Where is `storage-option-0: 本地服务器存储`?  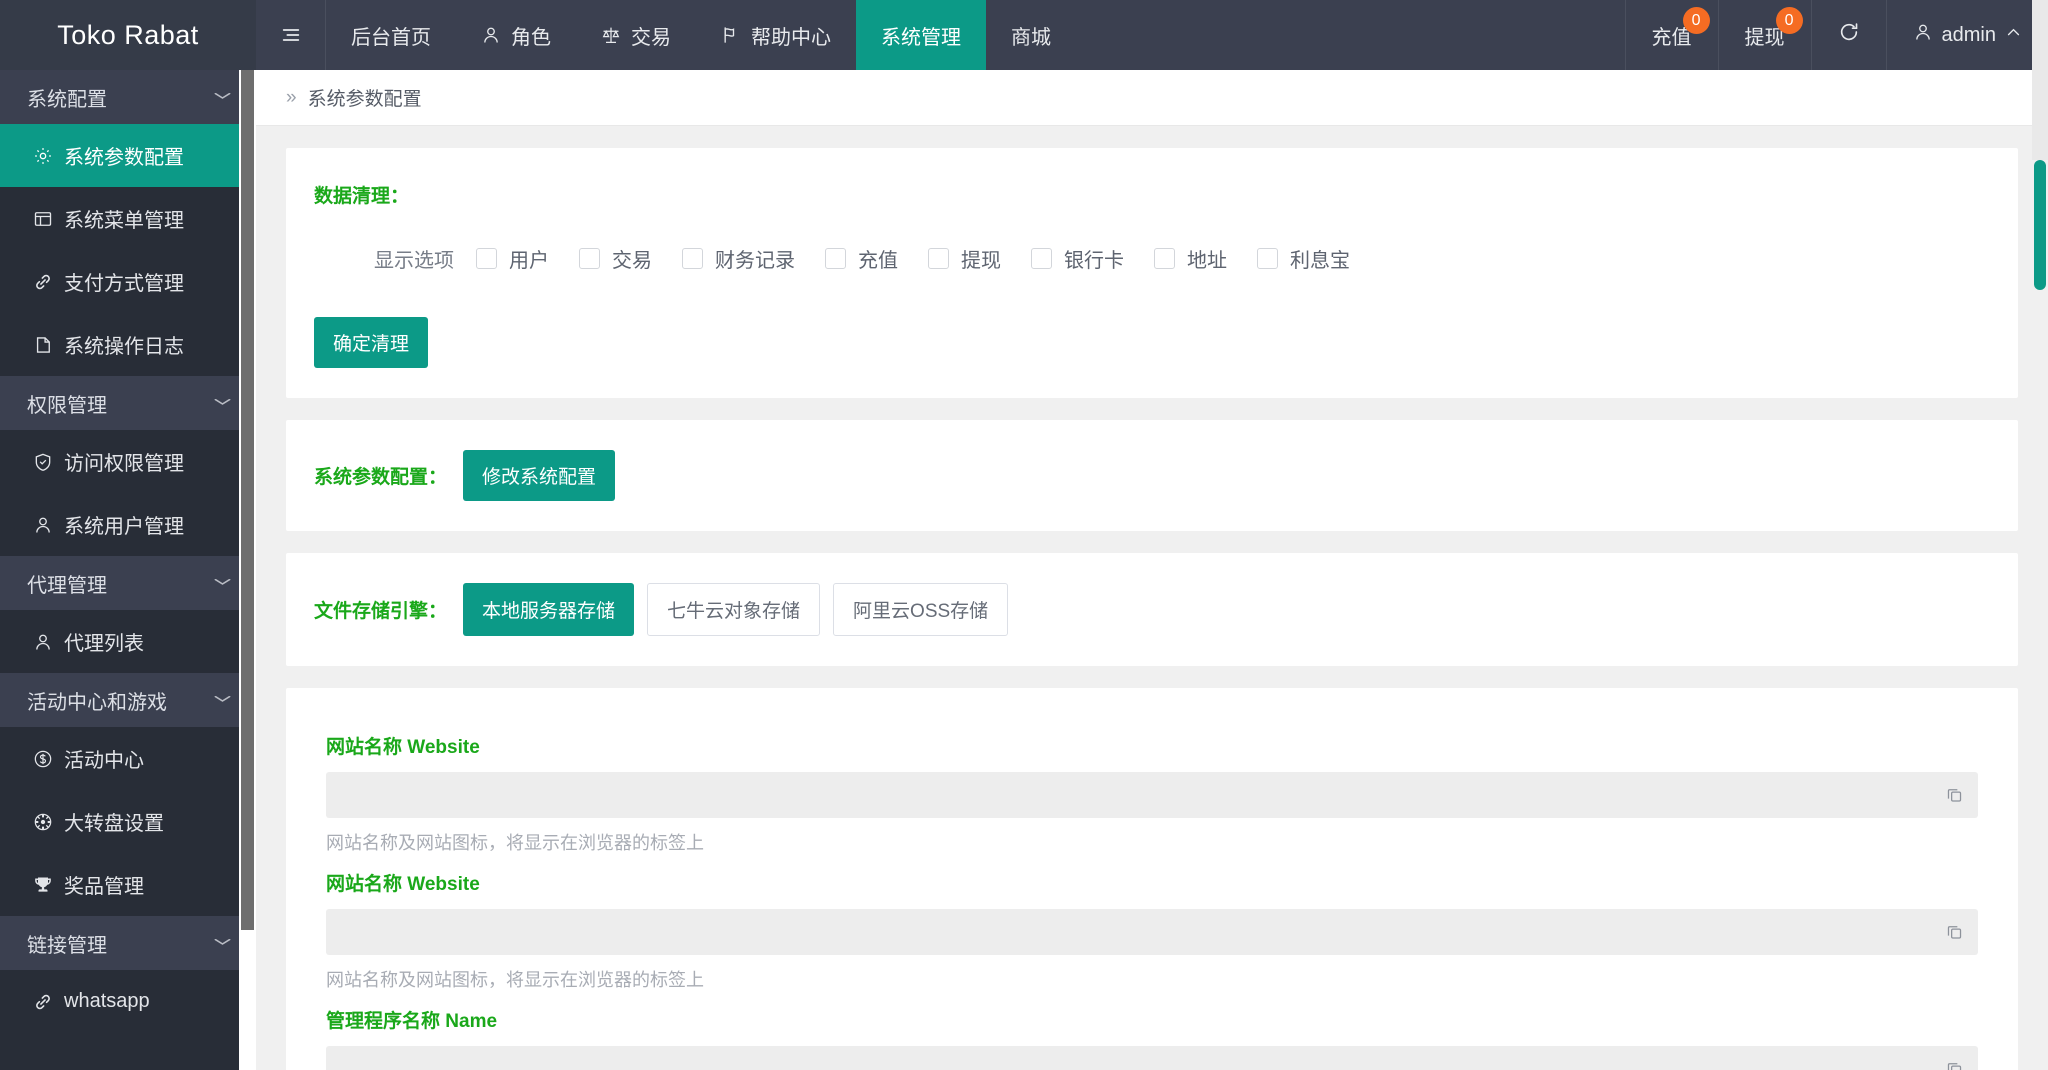
storage-option-0: 本地服务器存储 is located at coordinates (549, 609).